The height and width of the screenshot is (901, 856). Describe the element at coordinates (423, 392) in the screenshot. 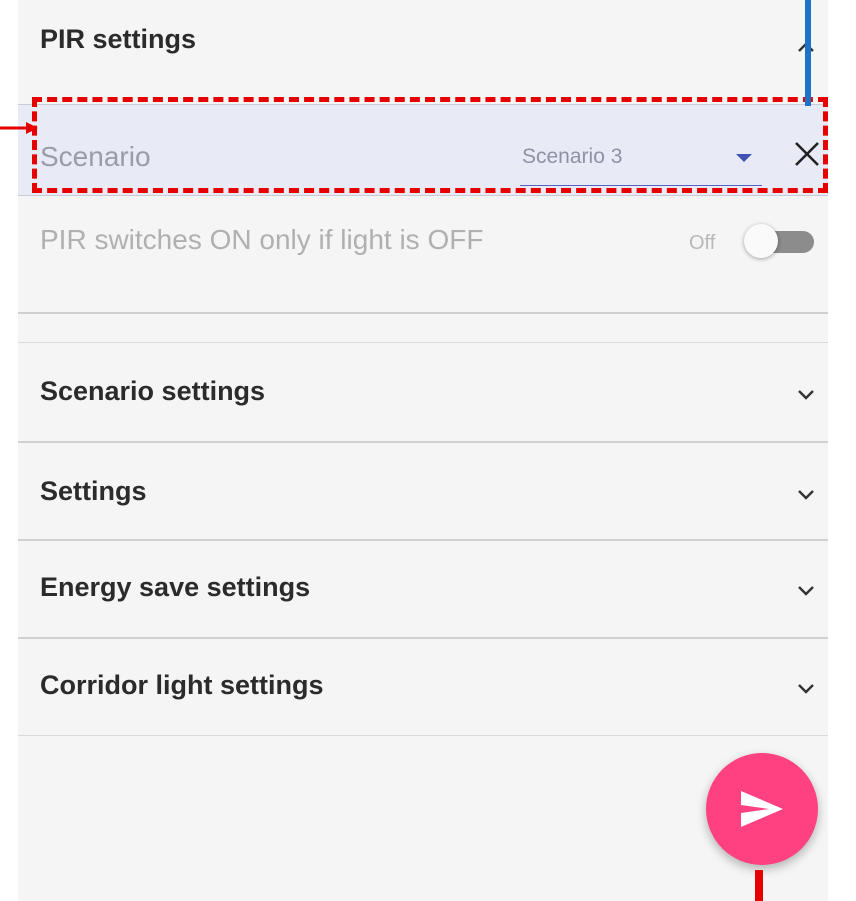

I see `section-scenario-settings: Scenario settings` at that location.